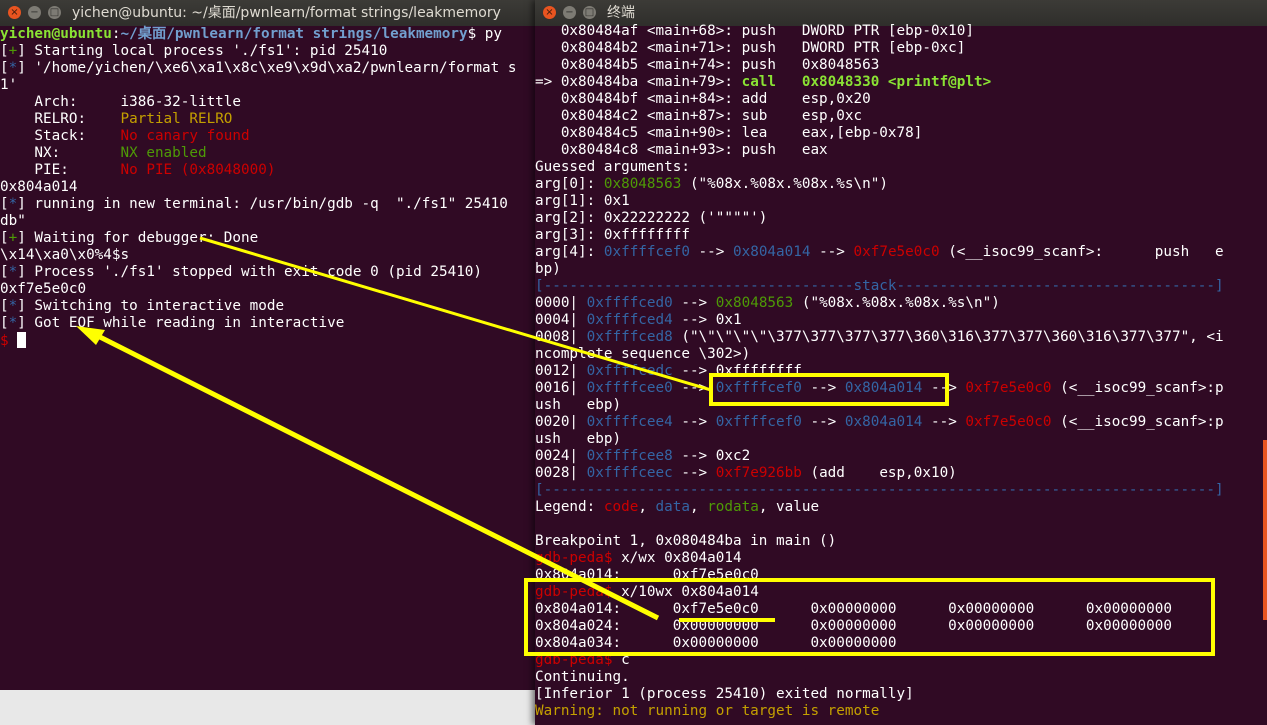 Image resolution: width=1267 pixels, height=725 pixels. What do you see at coordinates (901, 660) in the screenshot?
I see `terminal-line: gdb-peda$ c` at bounding box center [901, 660].